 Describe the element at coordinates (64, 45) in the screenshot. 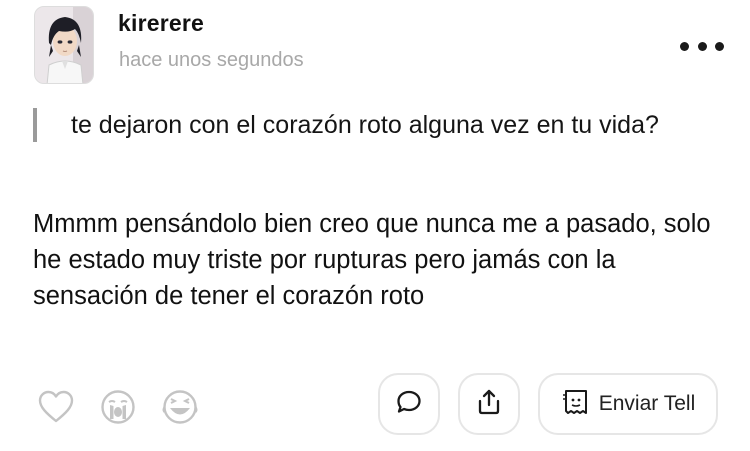

I see `avatar` at that location.